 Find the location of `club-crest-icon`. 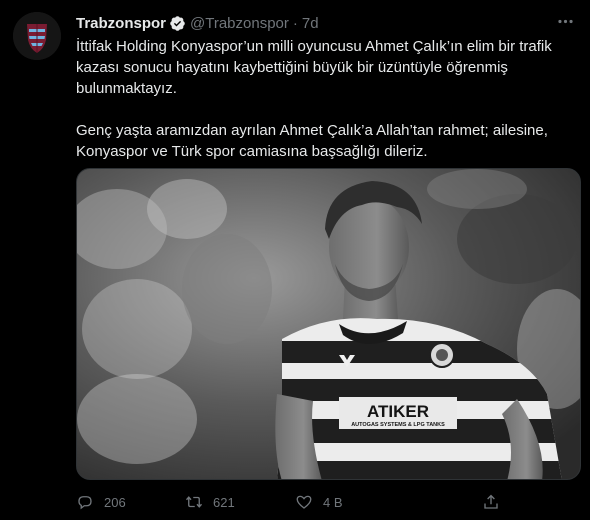

club-crest-icon is located at coordinates (37, 36).